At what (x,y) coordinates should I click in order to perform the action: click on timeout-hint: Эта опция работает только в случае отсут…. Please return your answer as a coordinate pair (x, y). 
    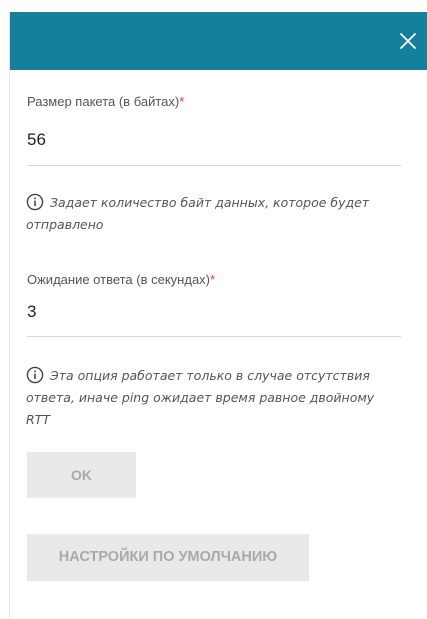
    Looking at the image, I should click on (200, 396).